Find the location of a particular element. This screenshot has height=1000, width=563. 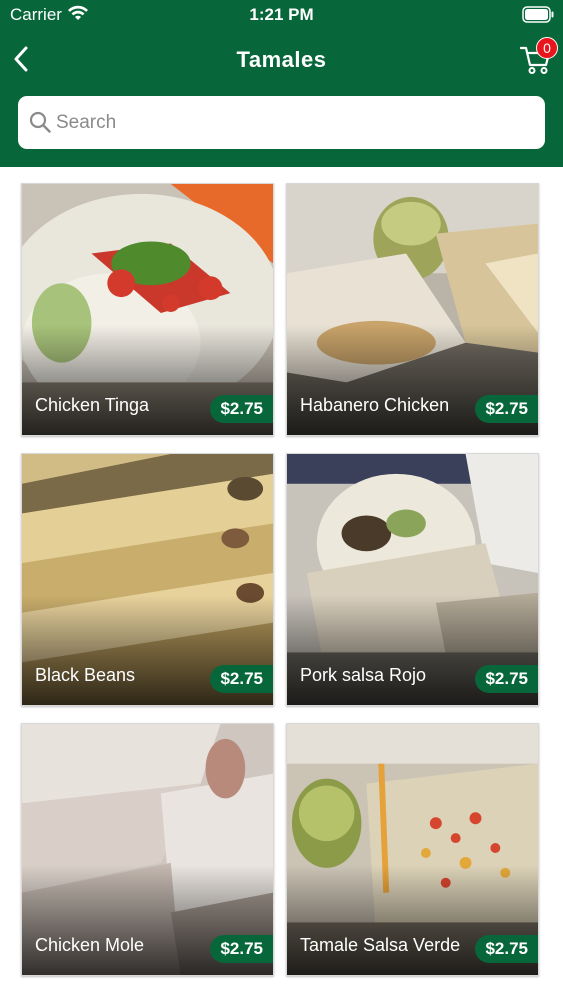

product-card: Black Beans $2.75 is located at coordinates (147, 579).